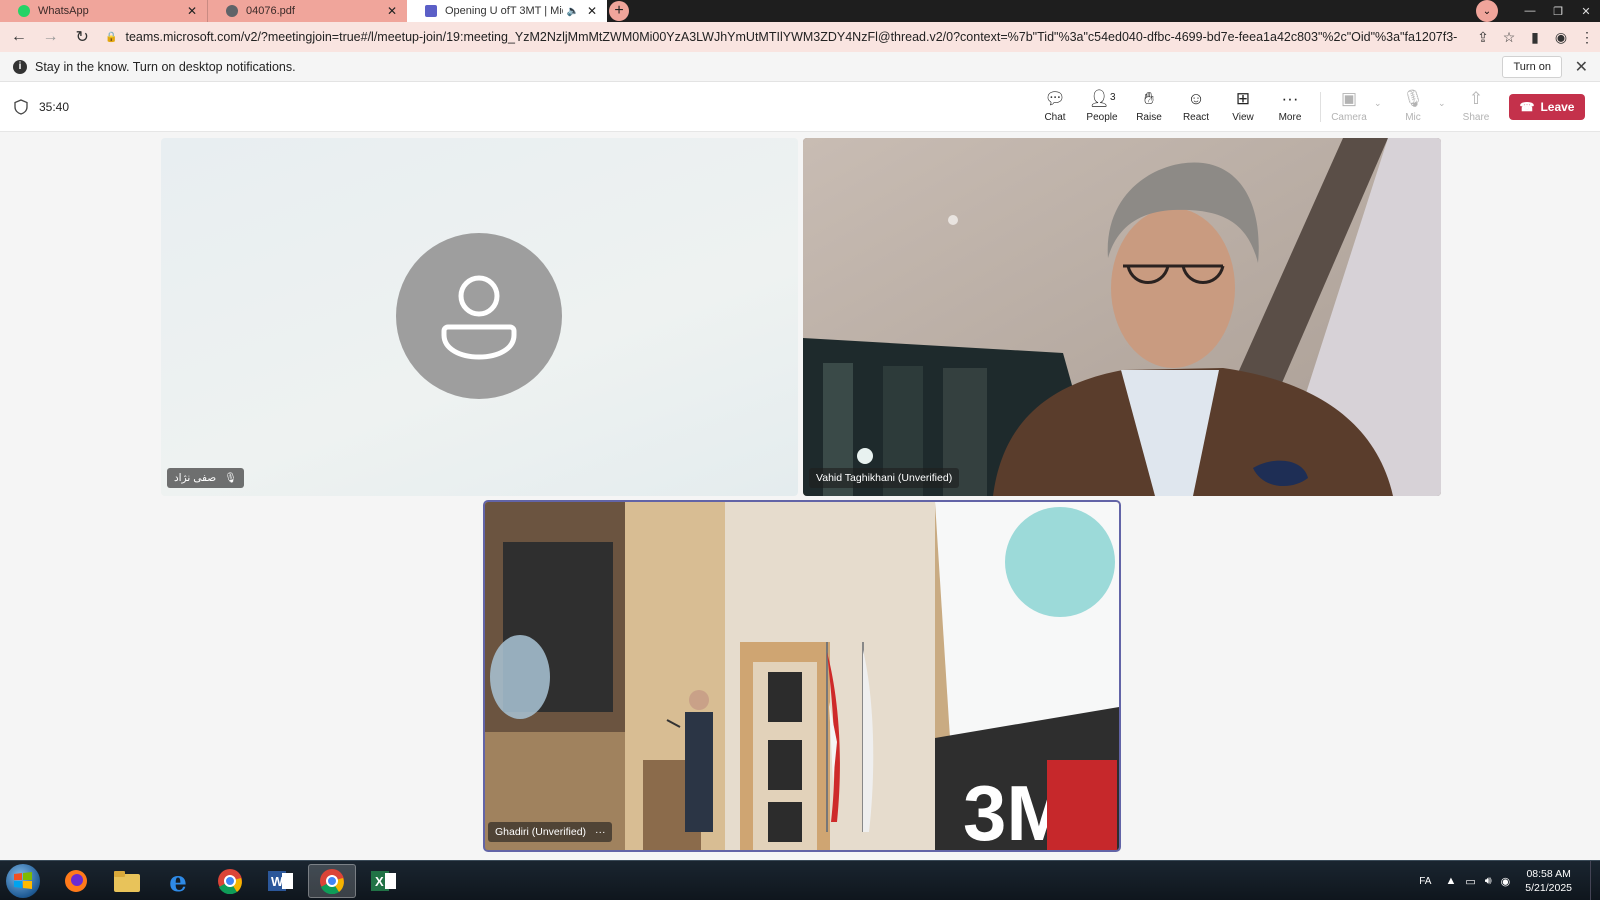  I want to click on lock-icon: 🔒, so click(111, 37).